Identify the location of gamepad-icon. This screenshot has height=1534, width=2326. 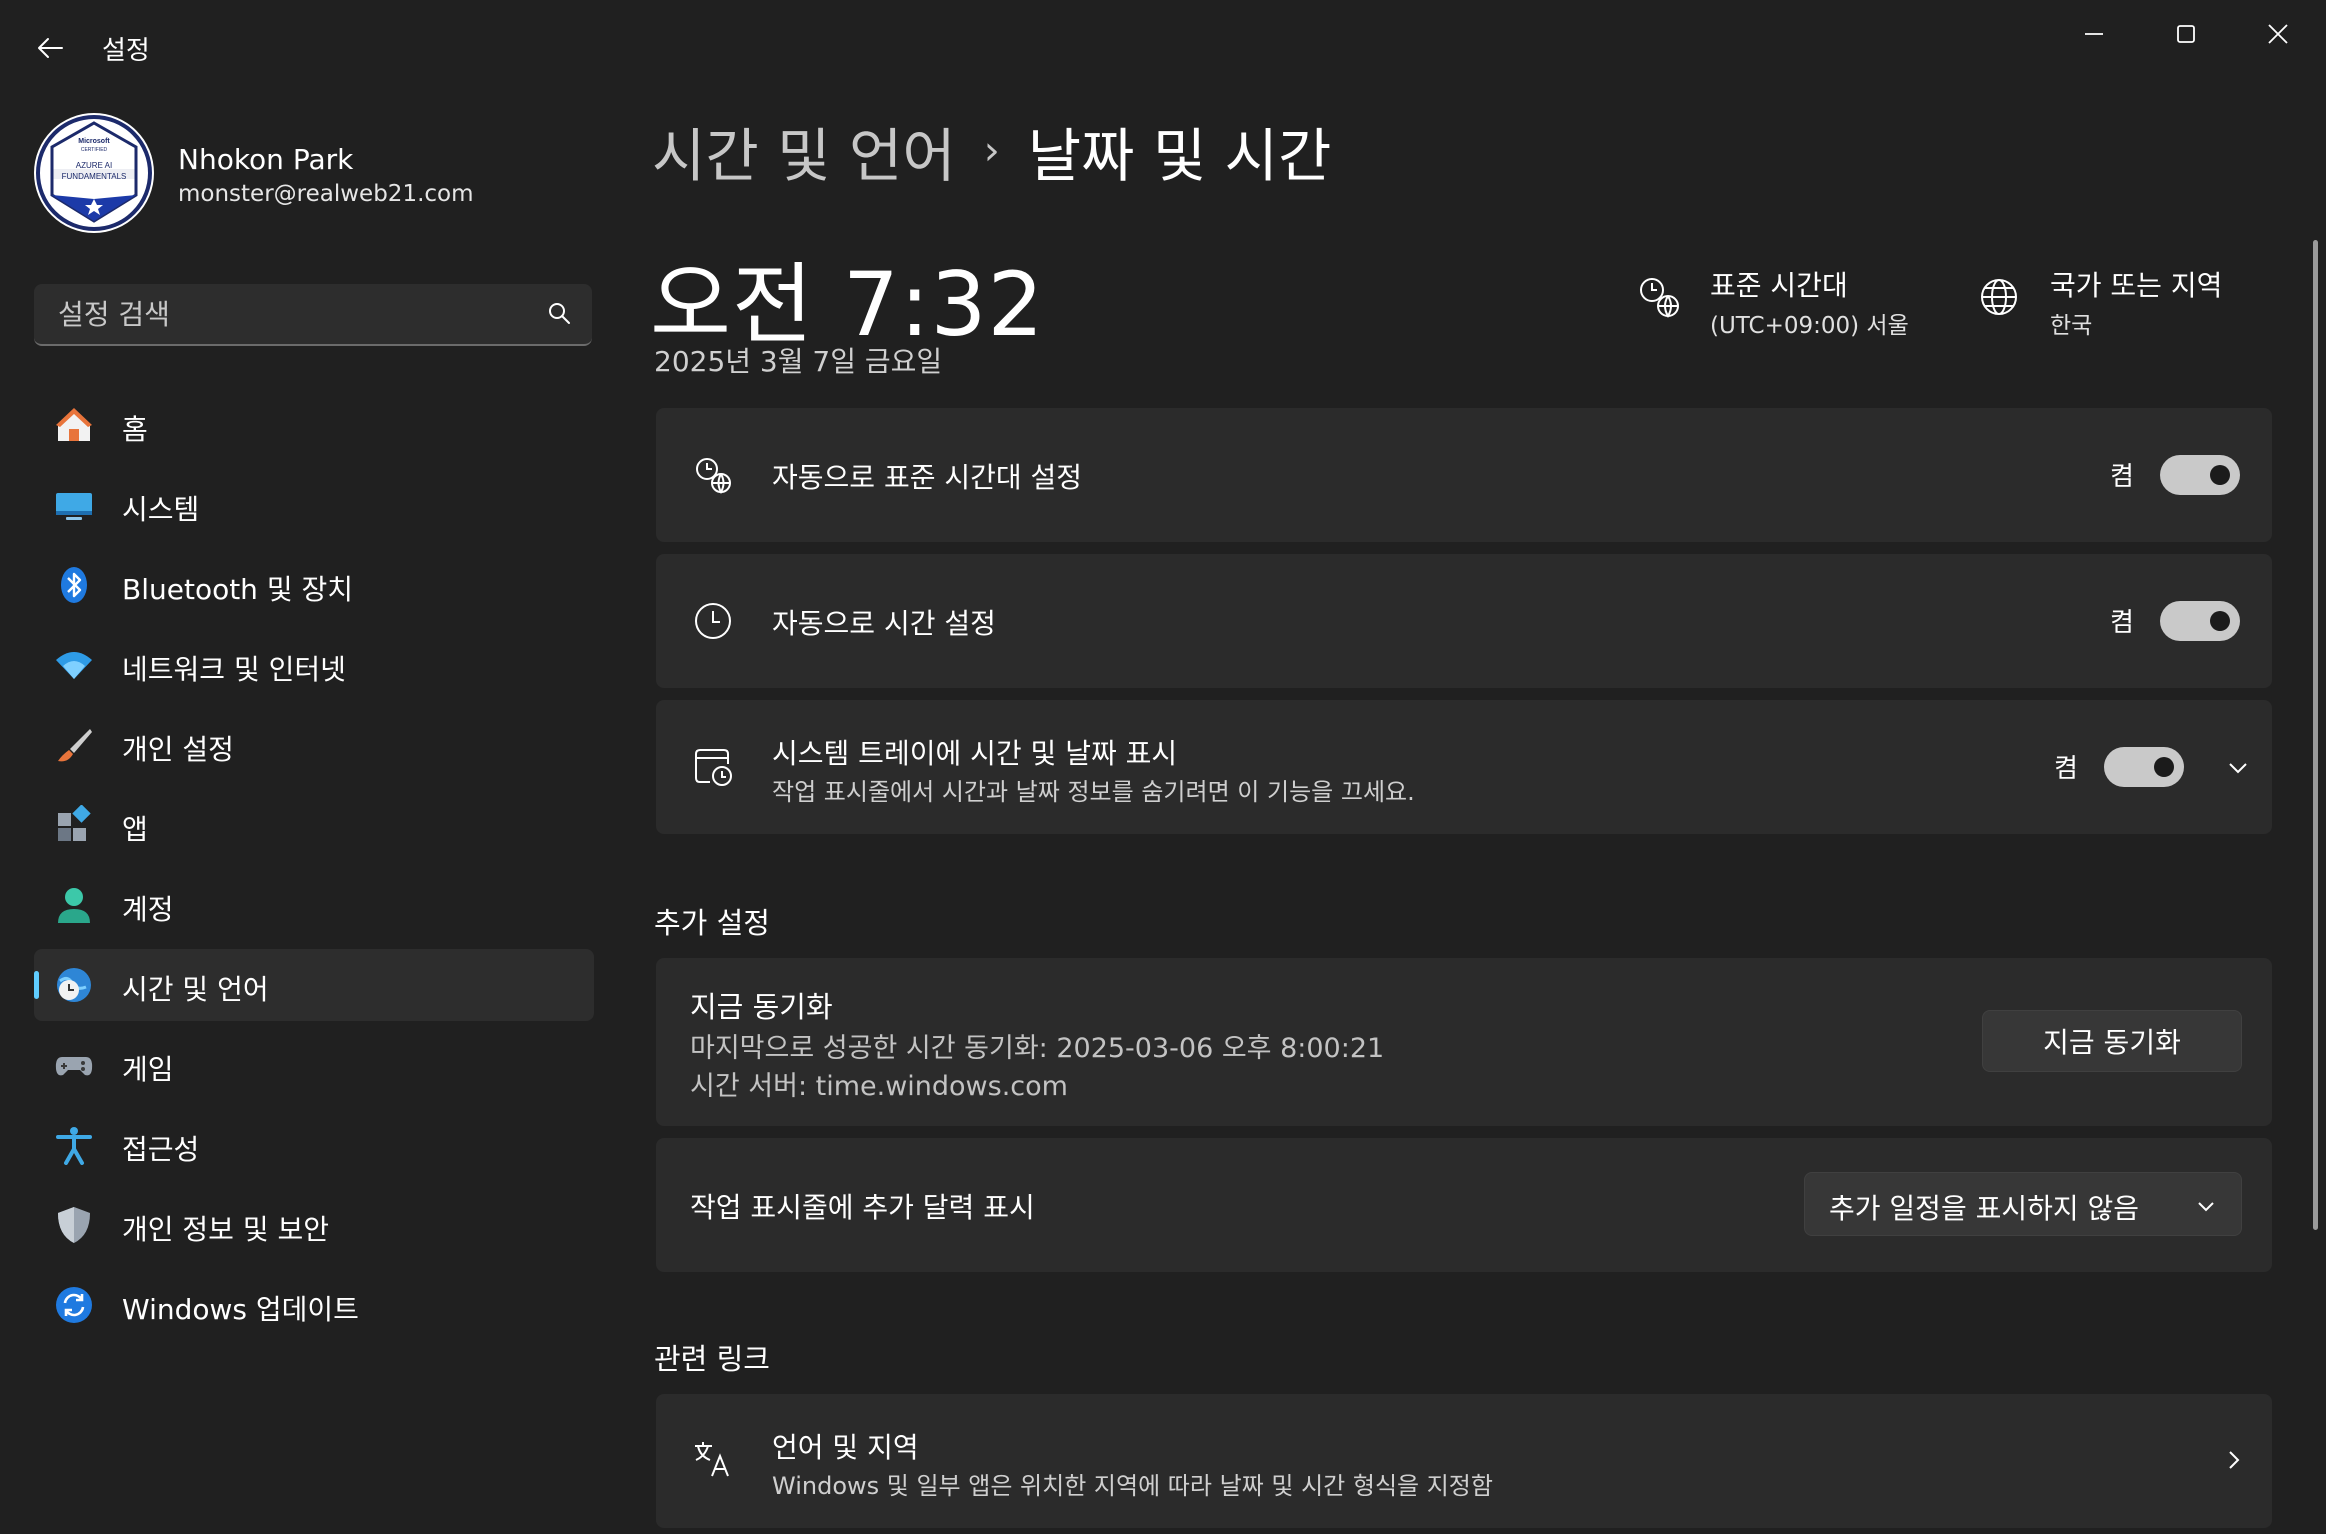
(74, 1066).